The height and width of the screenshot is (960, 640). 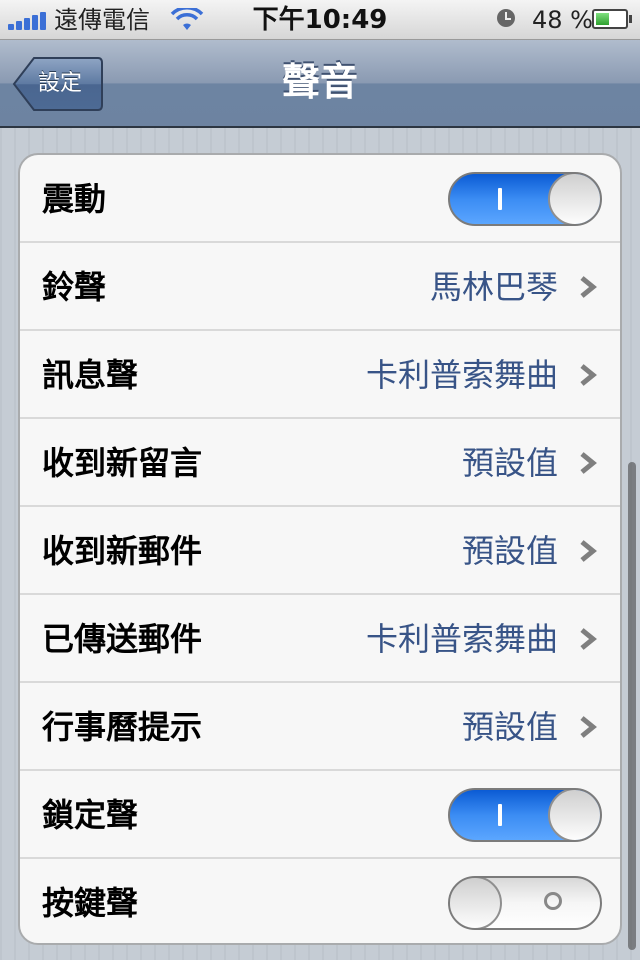 I want to click on row-label: 收到新留言, so click(x=122, y=463).